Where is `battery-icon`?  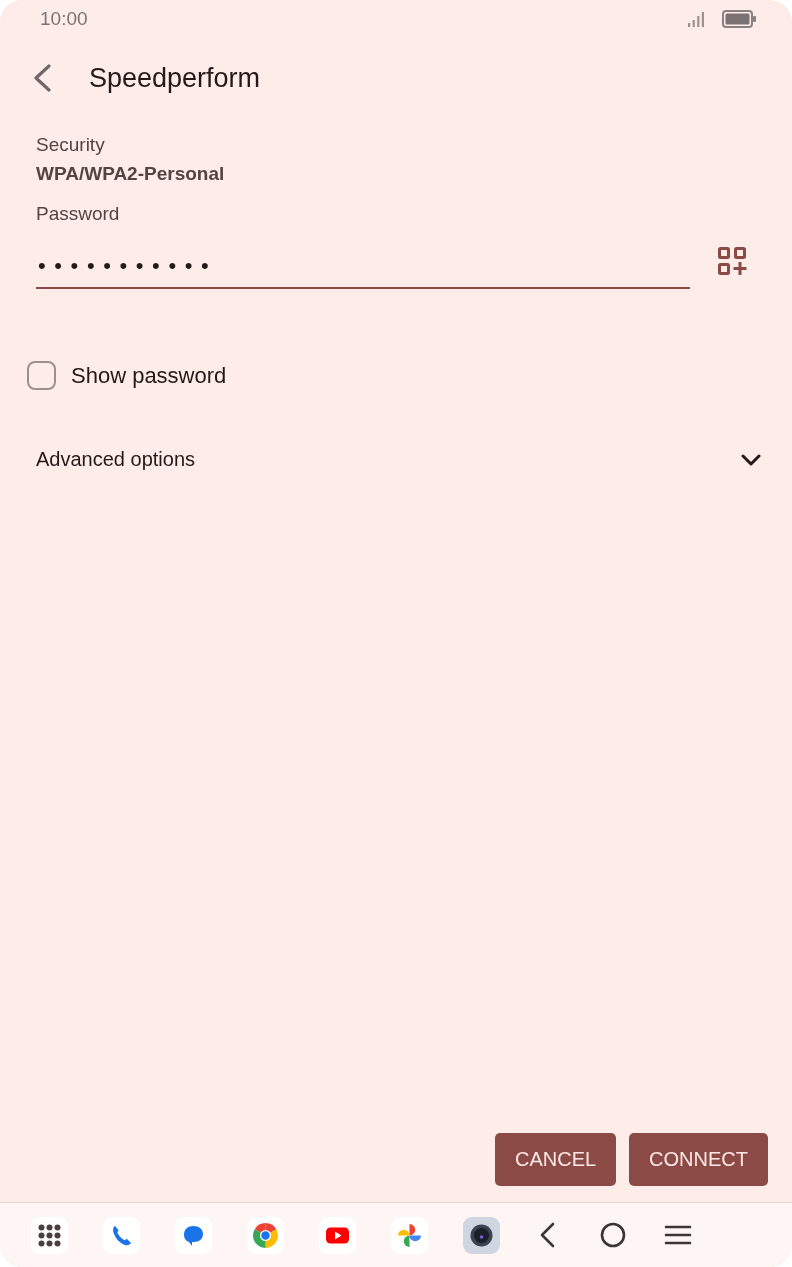 battery-icon is located at coordinates (739, 19).